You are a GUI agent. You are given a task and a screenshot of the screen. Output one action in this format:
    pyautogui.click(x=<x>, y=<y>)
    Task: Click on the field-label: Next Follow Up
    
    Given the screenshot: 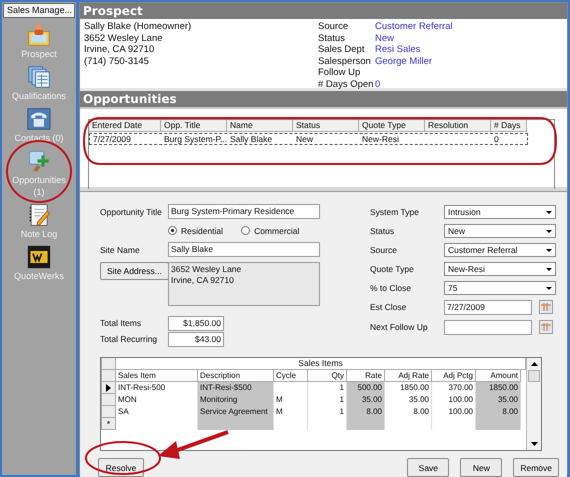 What is the action you would take?
    pyautogui.click(x=399, y=327)
    